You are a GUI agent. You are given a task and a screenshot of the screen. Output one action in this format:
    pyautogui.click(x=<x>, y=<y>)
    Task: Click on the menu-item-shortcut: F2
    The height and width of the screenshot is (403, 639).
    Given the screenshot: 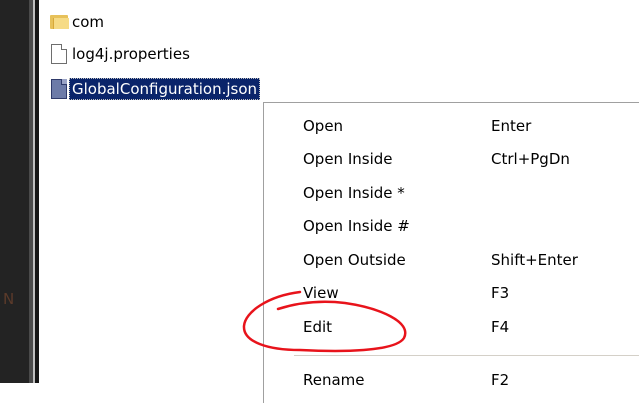 What is the action you would take?
    pyautogui.click(x=500, y=380)
    